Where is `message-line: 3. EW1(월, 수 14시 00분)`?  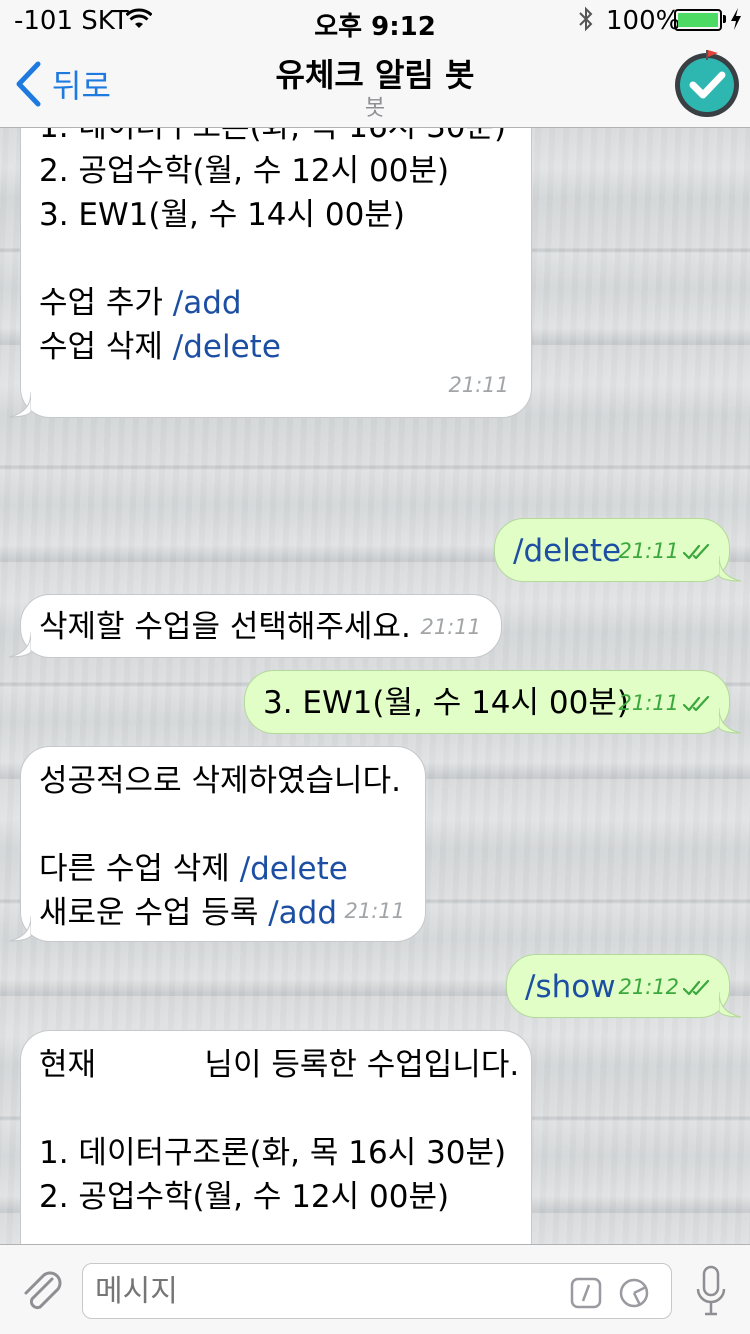 message-line: 3. EW1(월, 수 14시 00분) is located at coordinates (275, 215).